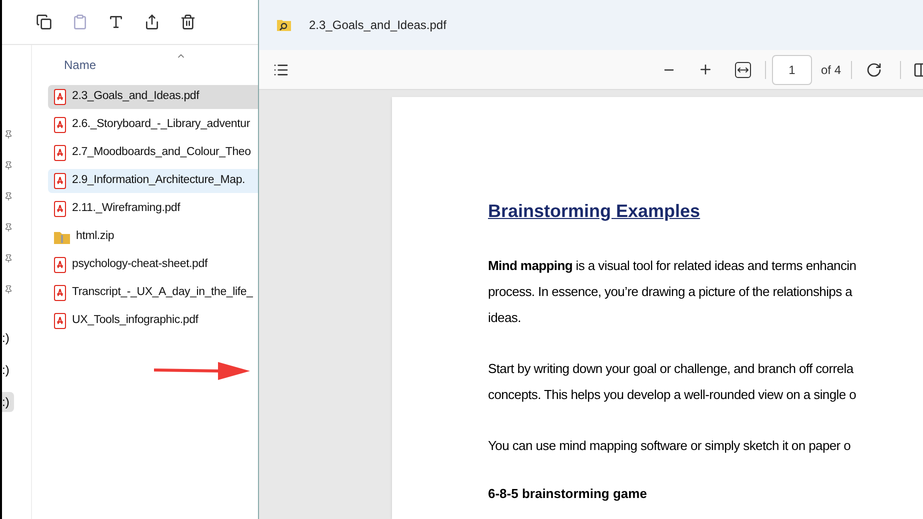 This screenshot has width=923, height=519. What do you see at coordinates (830, 70) in the screenshot?
I see `page-count: of 4` at bounding box center [830, 70].